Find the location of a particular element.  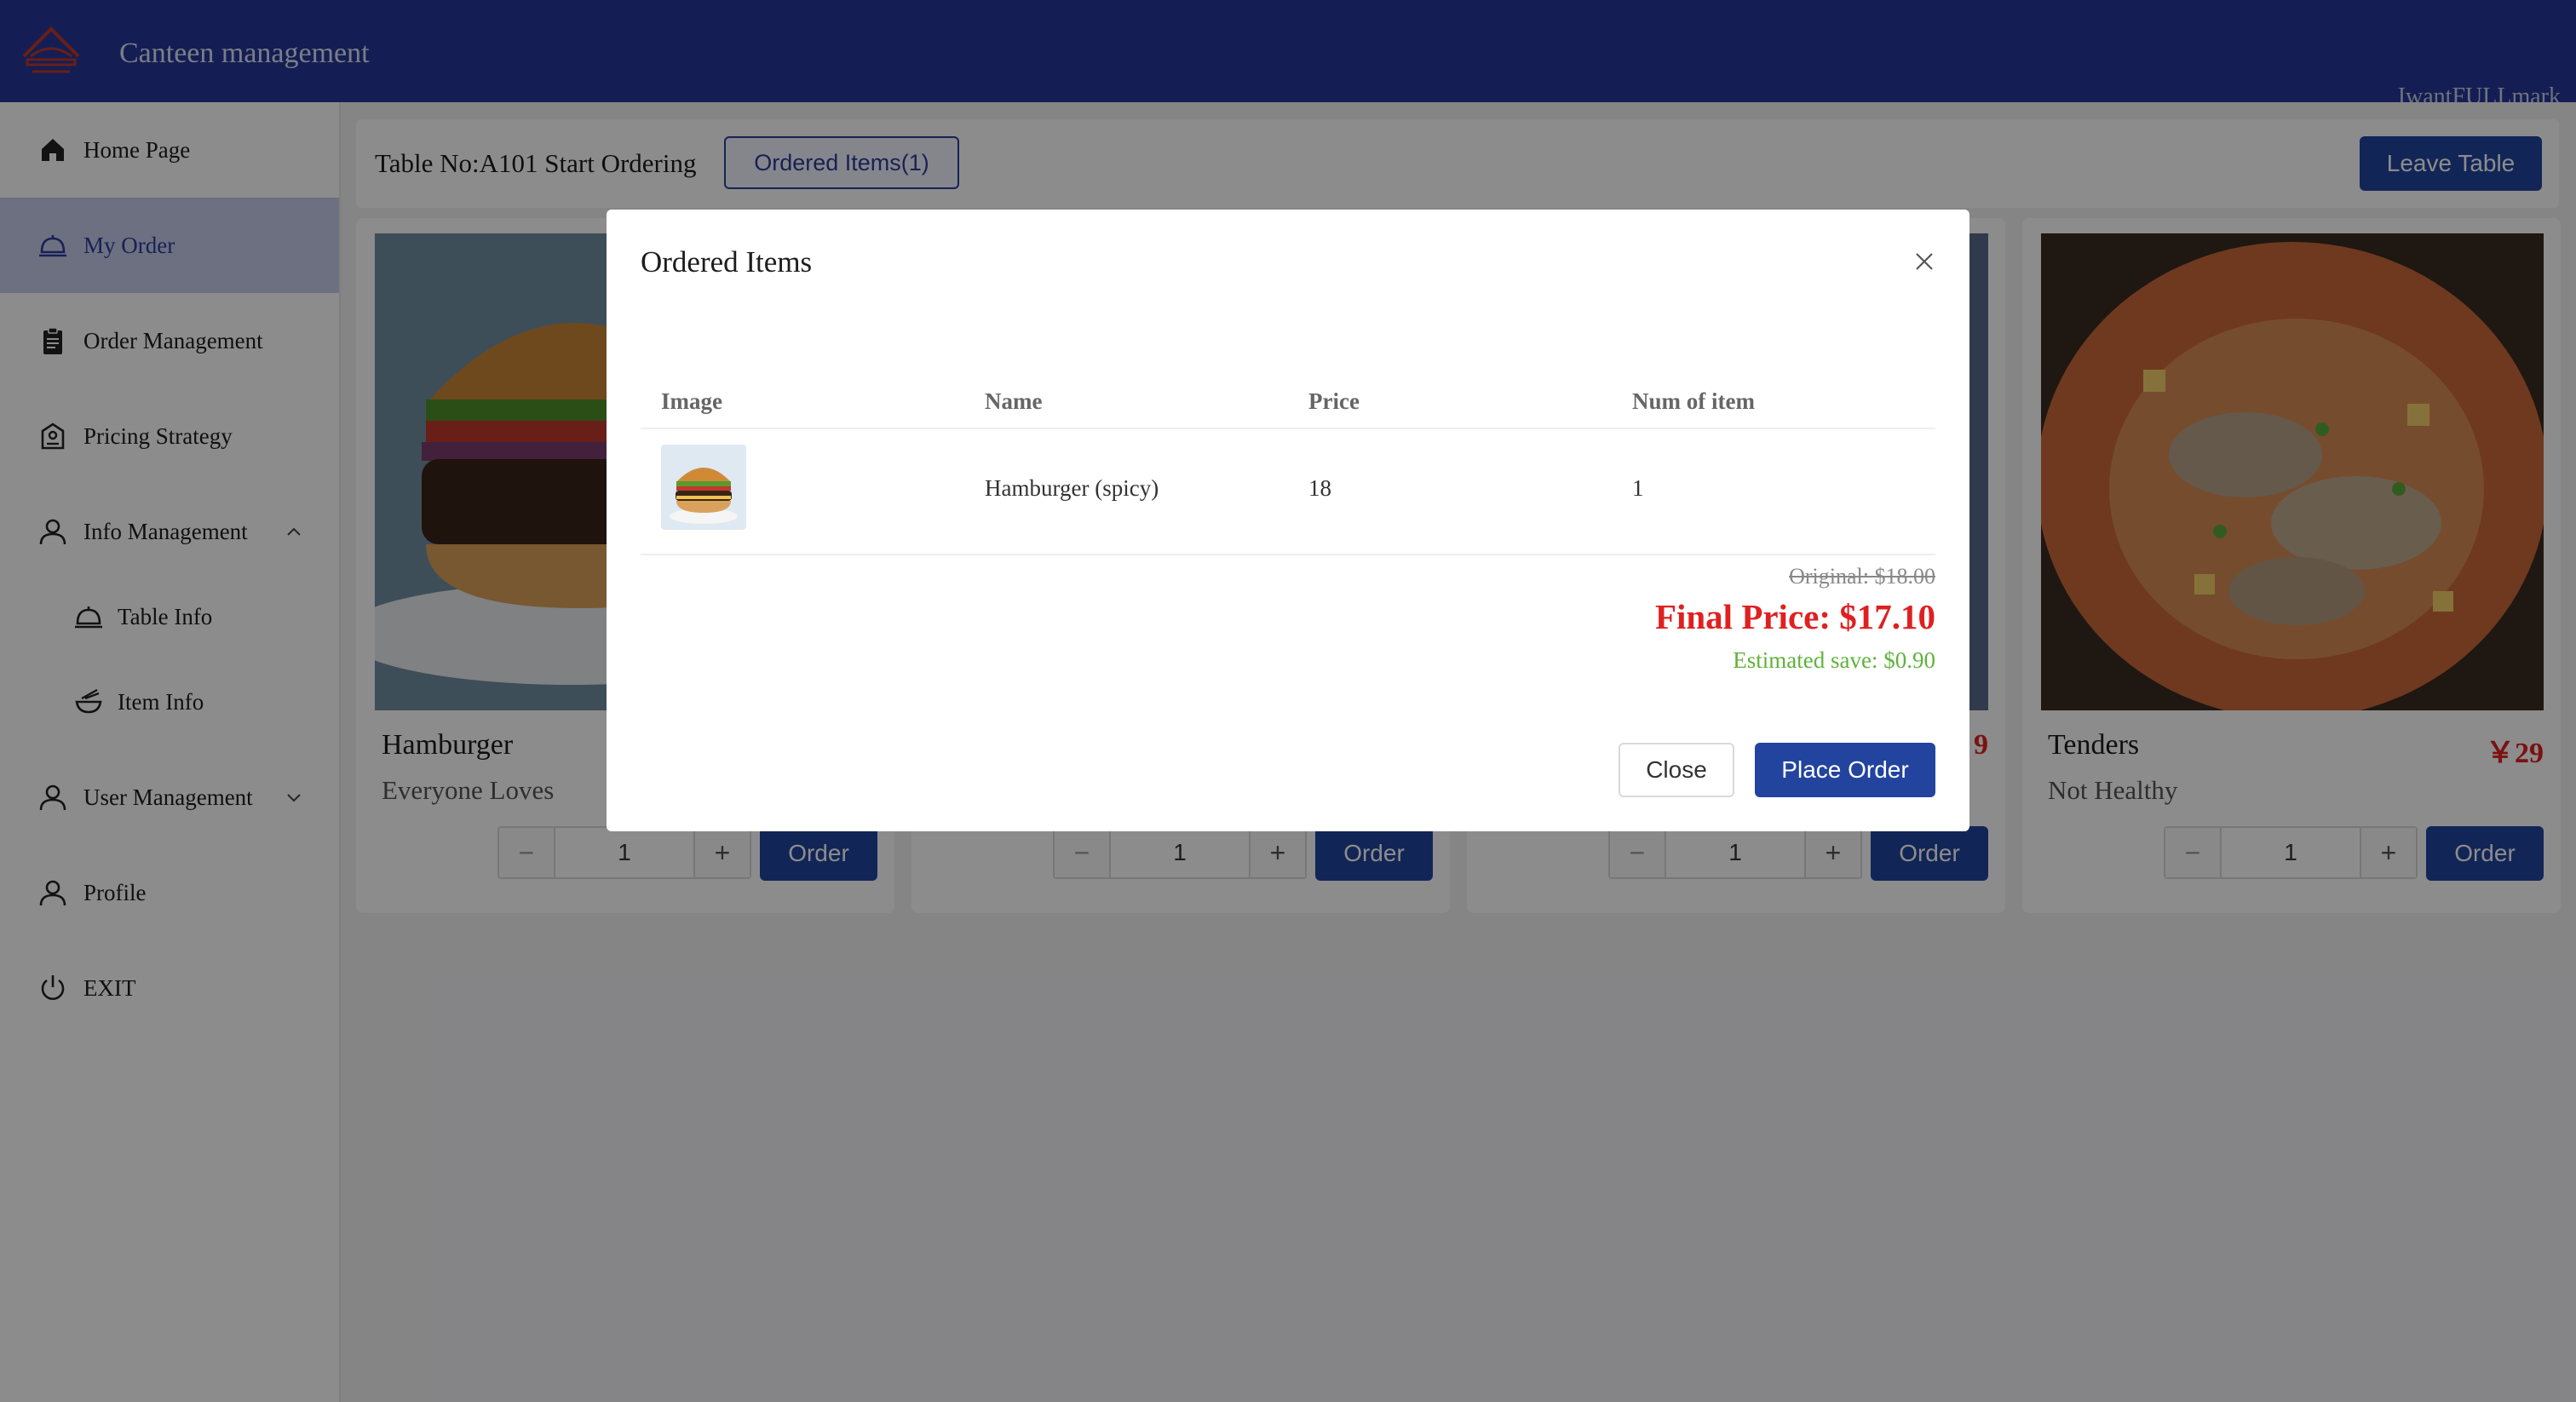

column-header: Name is located at coordinates (1014, 401).